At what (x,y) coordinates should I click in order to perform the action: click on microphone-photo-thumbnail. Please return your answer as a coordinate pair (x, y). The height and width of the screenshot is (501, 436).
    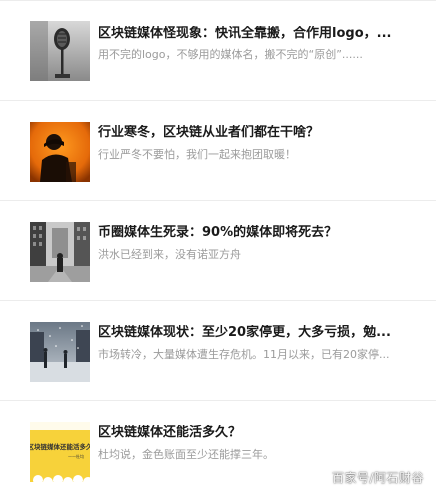
    Looking at the image, I should click on (60, 51).